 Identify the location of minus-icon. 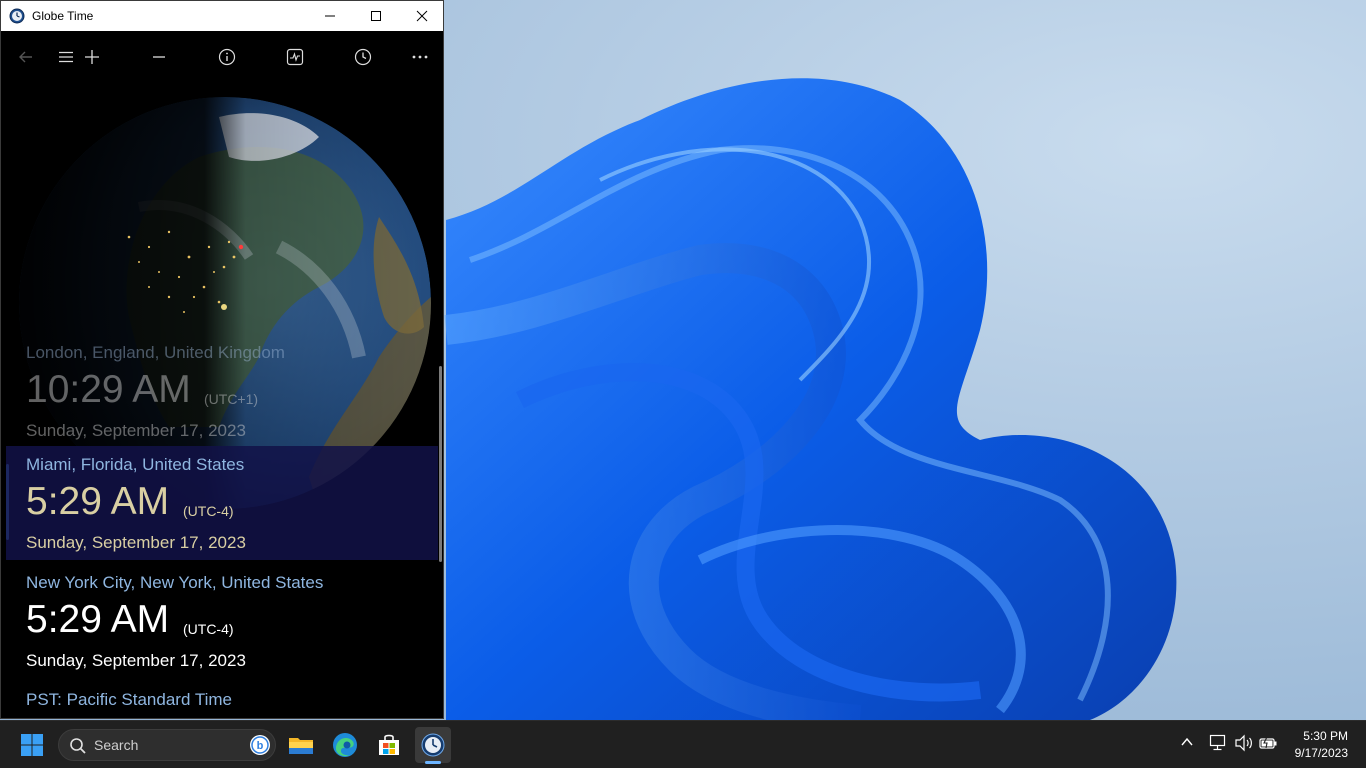
(159, 57).